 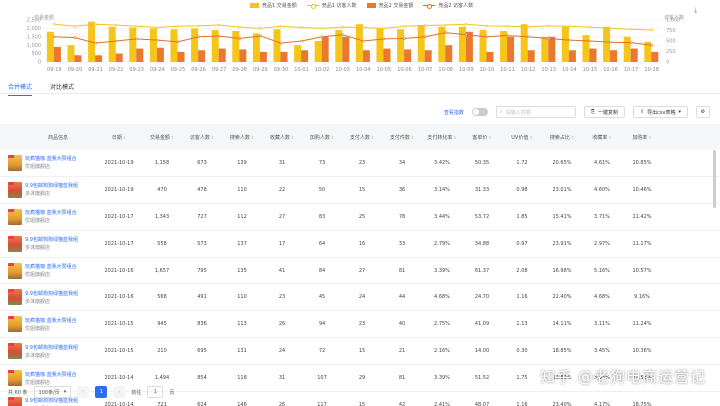 I want to click on copy-button: ⎘ 一键复制, so click(x=604, y=112).